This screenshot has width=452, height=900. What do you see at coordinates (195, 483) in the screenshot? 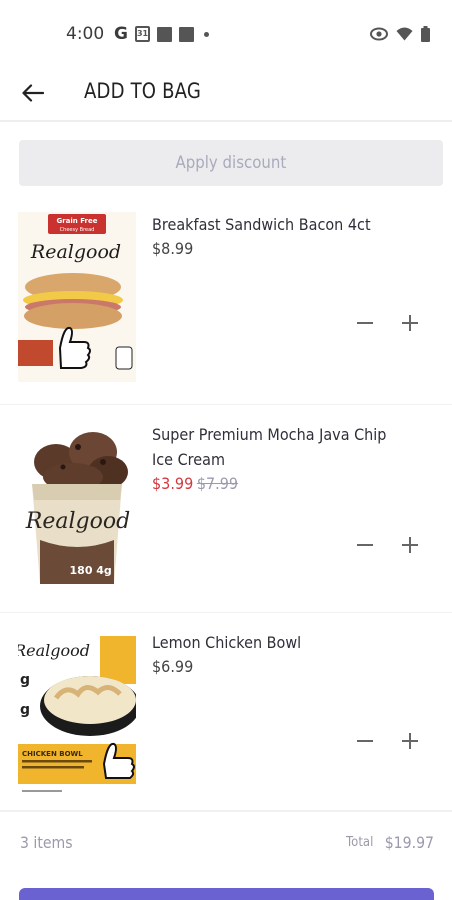
I see `product-price: $3.99 $7.99` at bounding box center [195, 483].